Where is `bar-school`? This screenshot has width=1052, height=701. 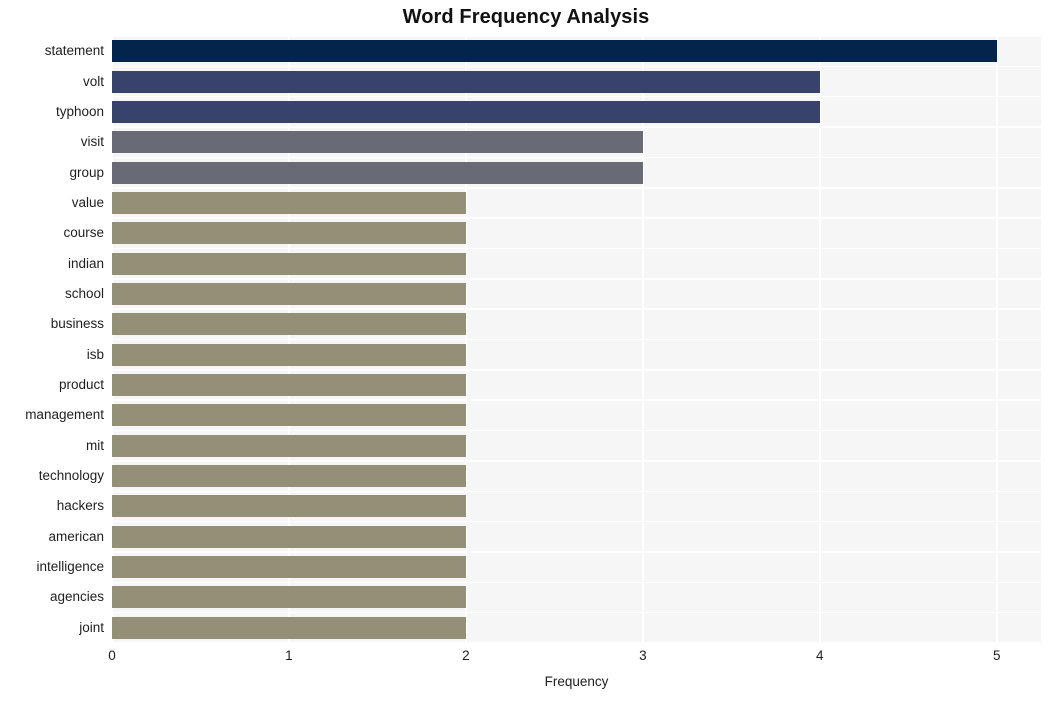 bar-school is located at coordinates (289, 293).